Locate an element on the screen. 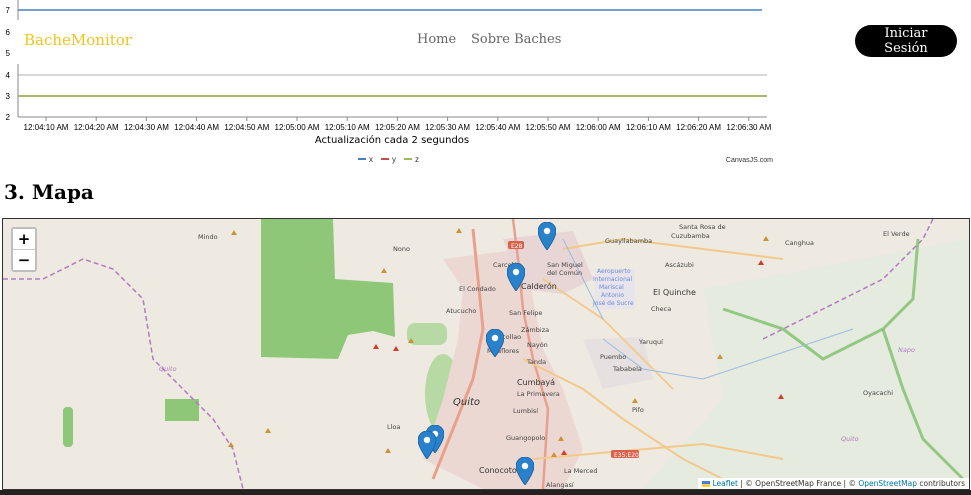  x-tick-label: 12:06:10 AM is located at coordinates (648, 127).